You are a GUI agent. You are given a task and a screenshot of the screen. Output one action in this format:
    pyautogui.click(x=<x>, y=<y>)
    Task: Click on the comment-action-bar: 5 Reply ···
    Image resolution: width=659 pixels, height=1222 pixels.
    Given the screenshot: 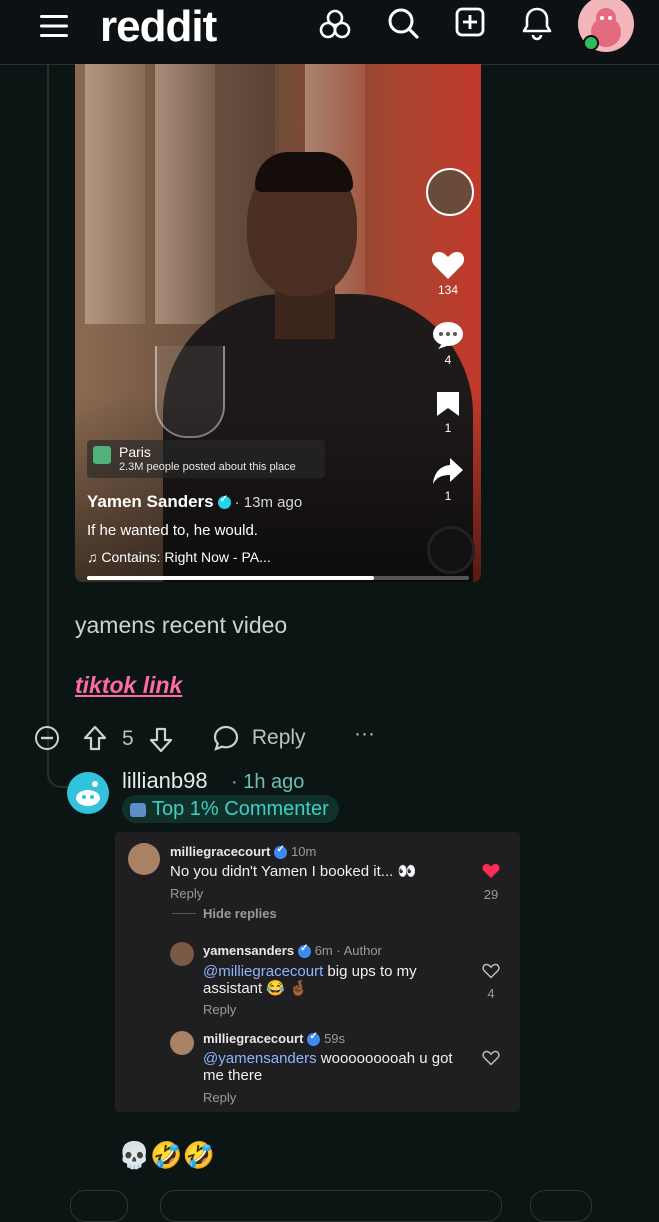 What is the action you would take?
    pyautogui.click(x=214, y=739)
    